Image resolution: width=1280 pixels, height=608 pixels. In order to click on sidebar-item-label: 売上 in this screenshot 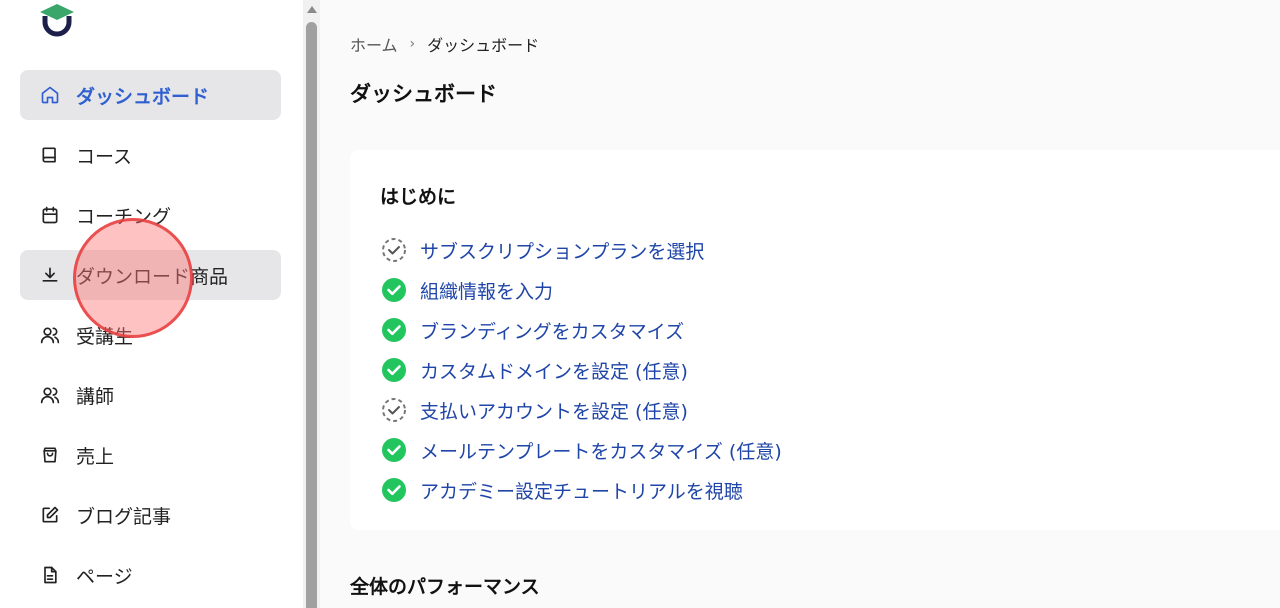, I will do `click(95, 456)`.